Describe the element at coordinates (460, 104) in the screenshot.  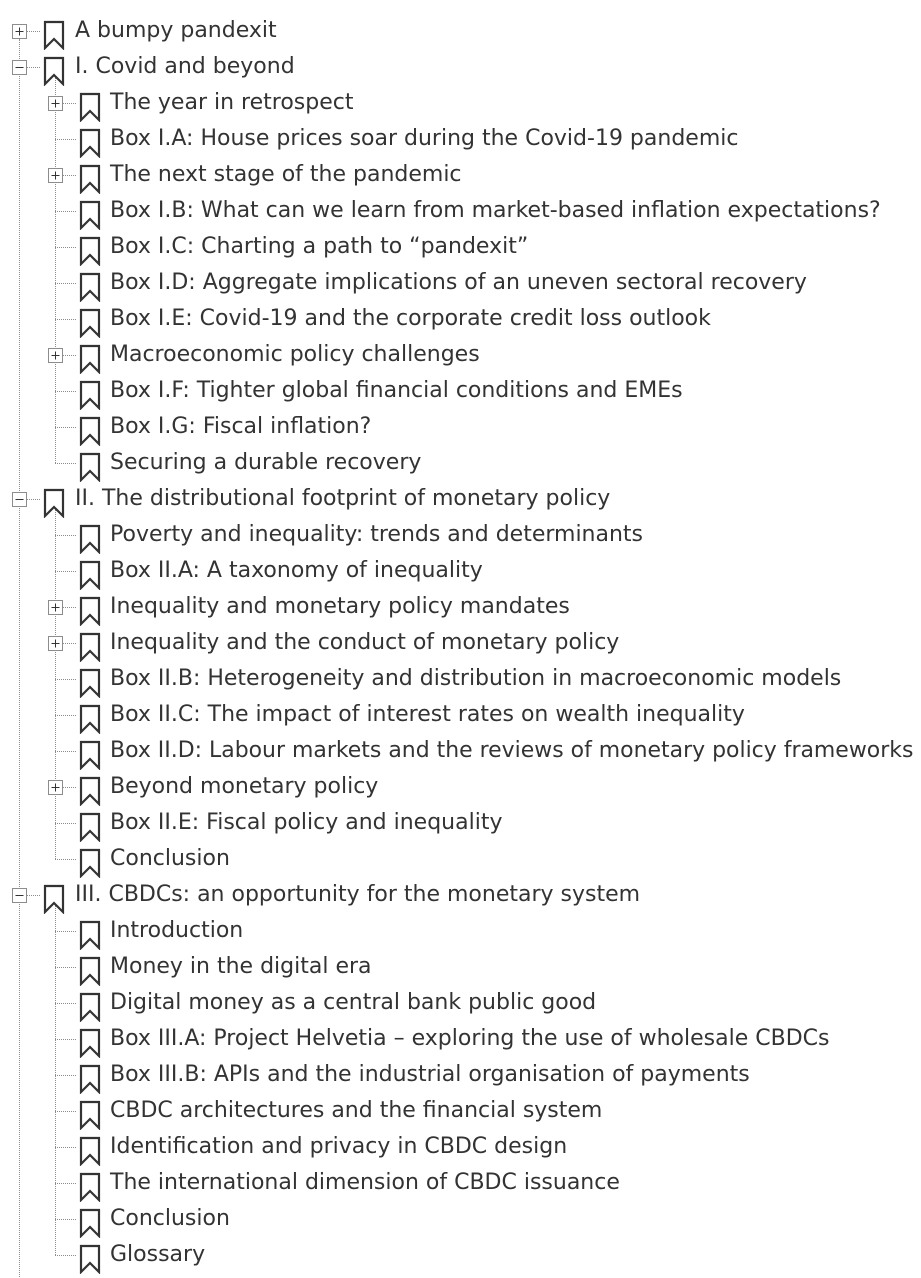
I see `bookmark-item: The year in retrospect` at that location.